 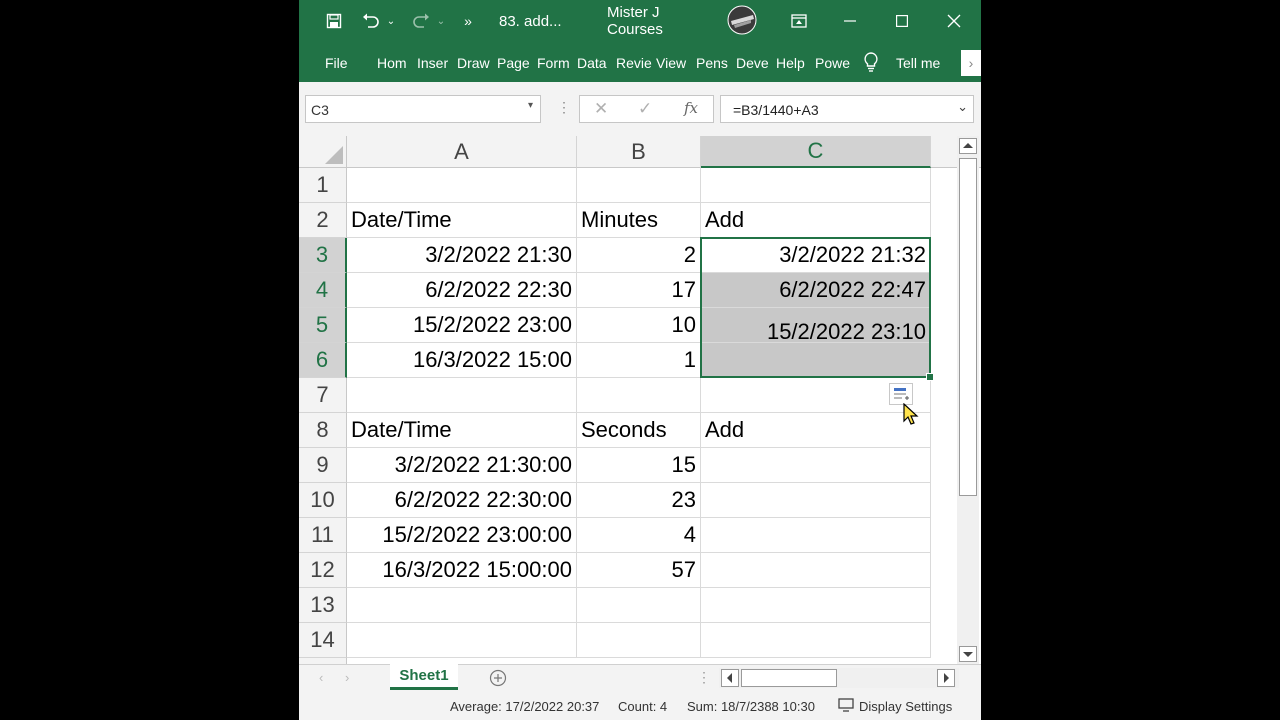 What do you see at coordinates (323, 152) in the screenshot?
I see `select-all-corner` at bounding box center [323, 152].